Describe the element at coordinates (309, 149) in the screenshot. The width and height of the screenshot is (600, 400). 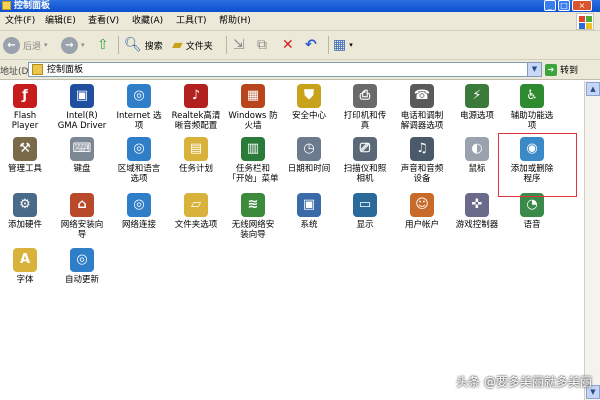
I see `clock-icon: ◷` at that location.